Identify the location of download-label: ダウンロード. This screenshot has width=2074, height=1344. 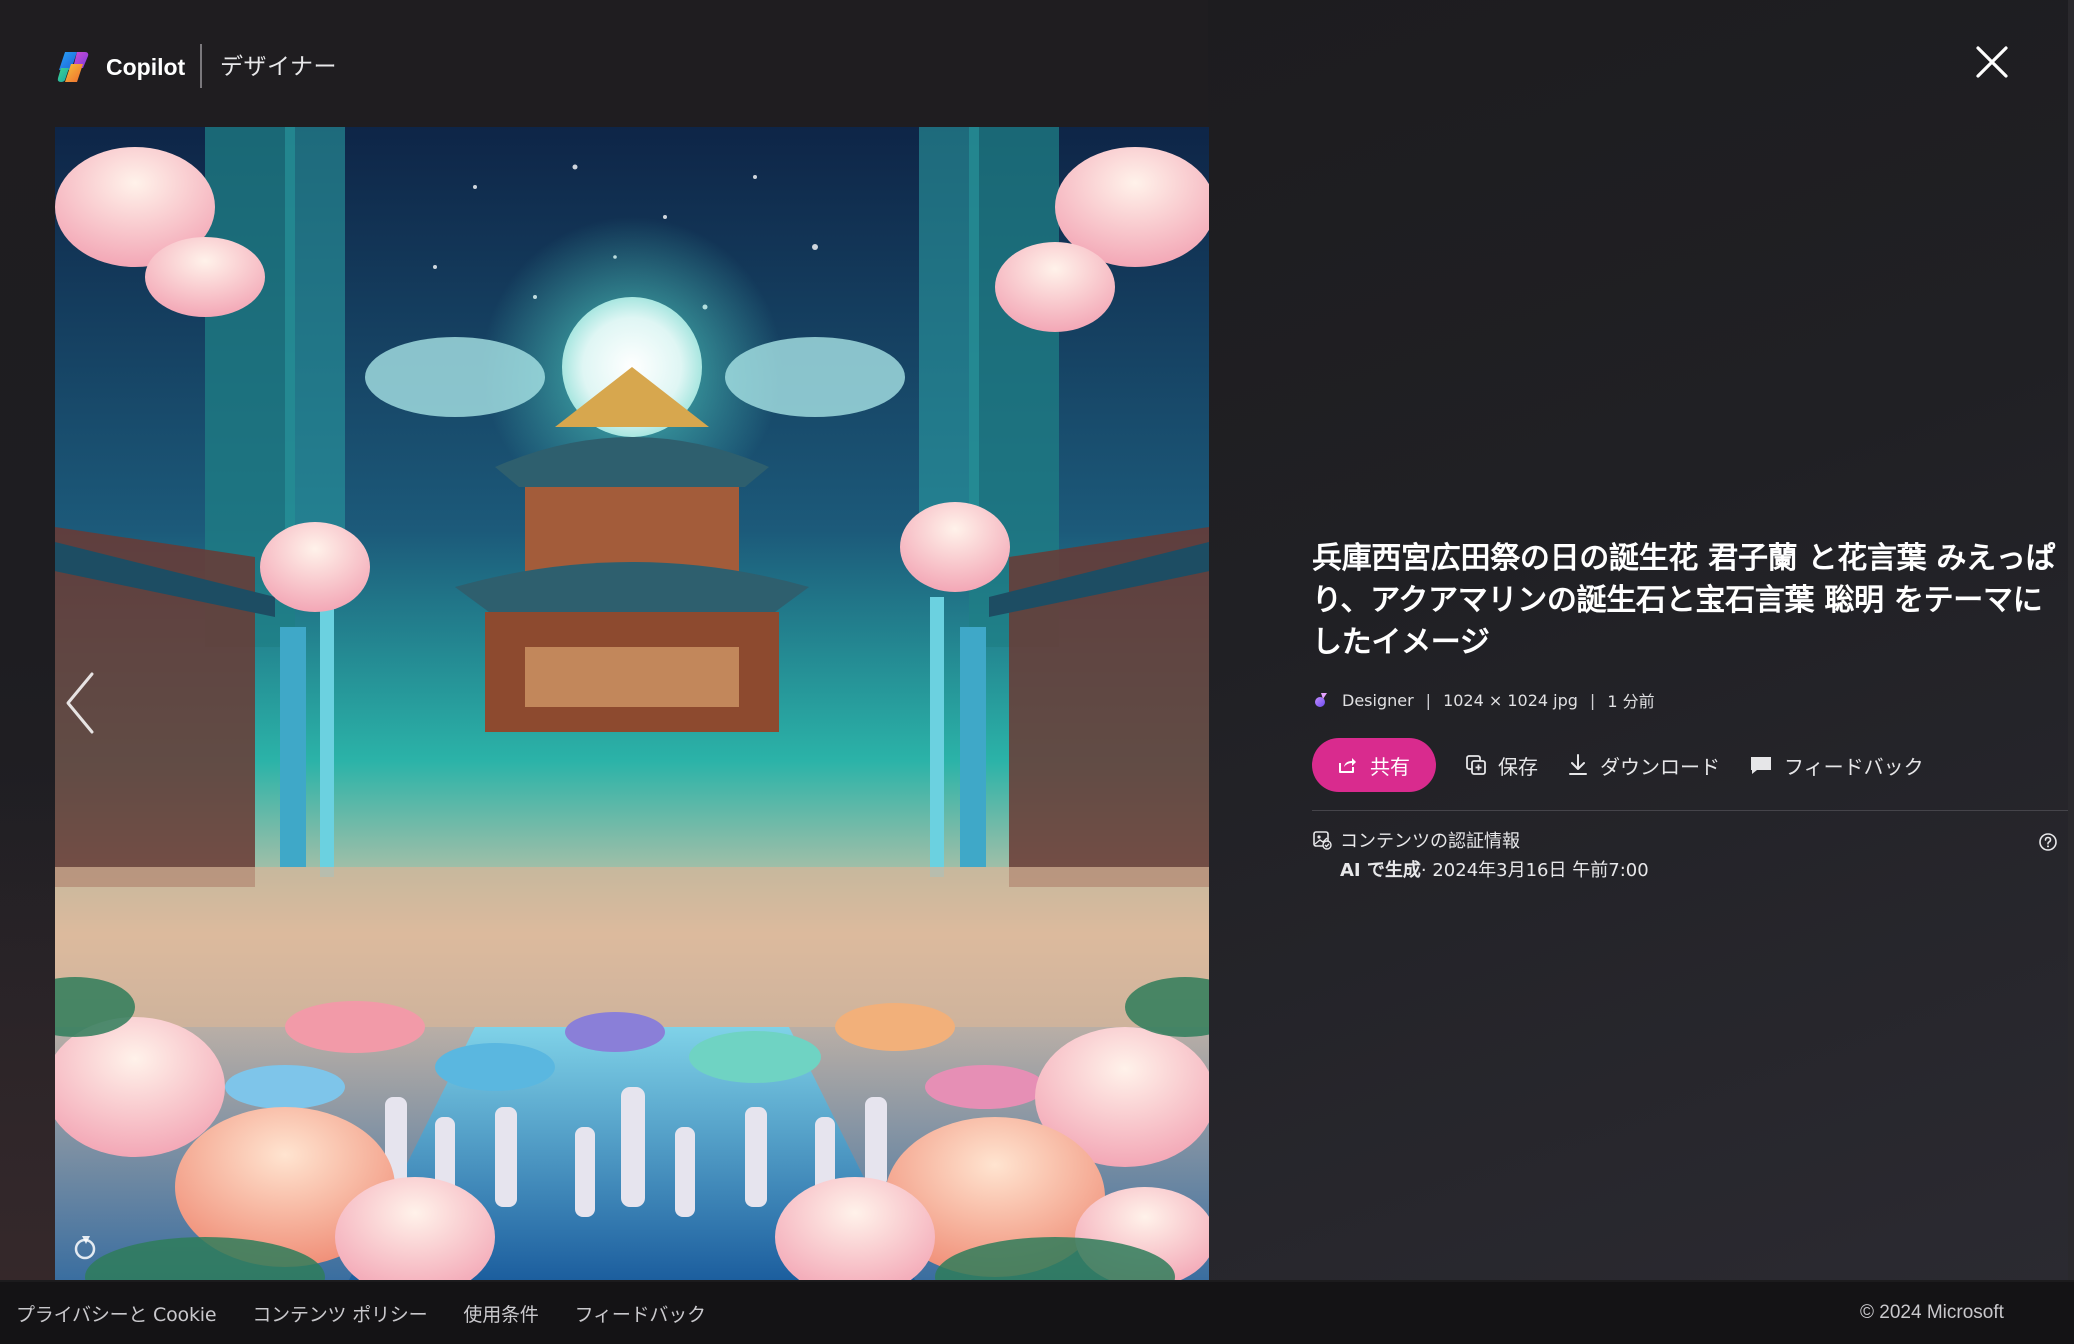
(1660, 766).